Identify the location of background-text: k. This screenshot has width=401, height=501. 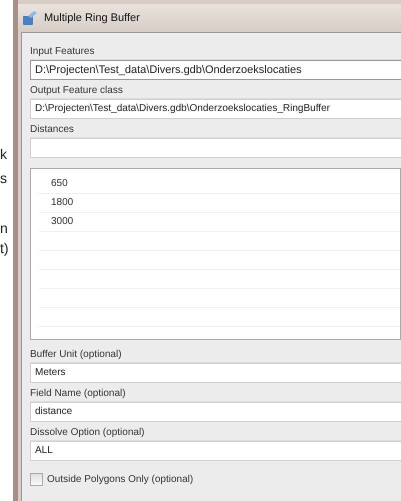
(4, 154).